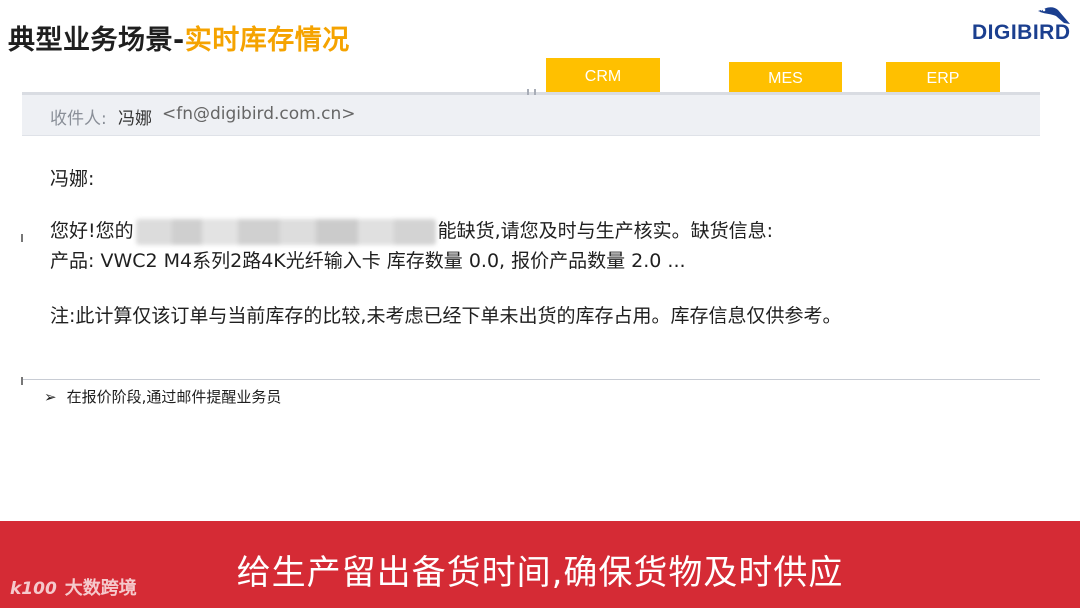  I want to click on mes-tag: MES, so click(785, 79).